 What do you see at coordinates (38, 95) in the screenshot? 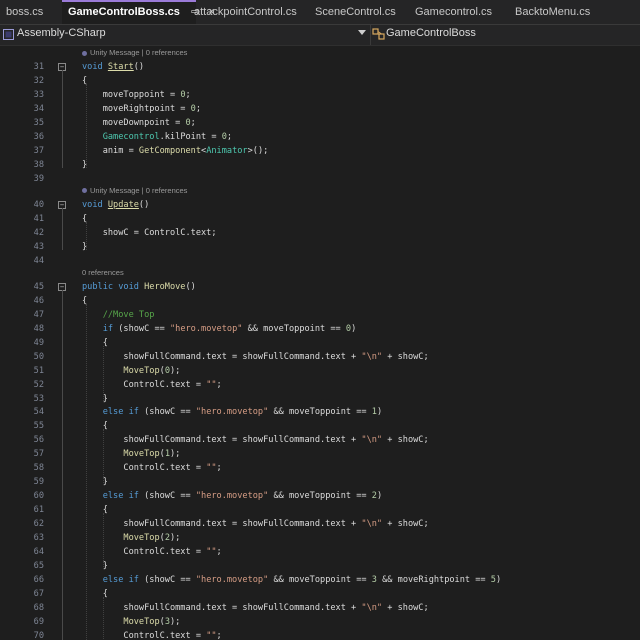
I see `line-number: 33` at bounding box center [38, 95].